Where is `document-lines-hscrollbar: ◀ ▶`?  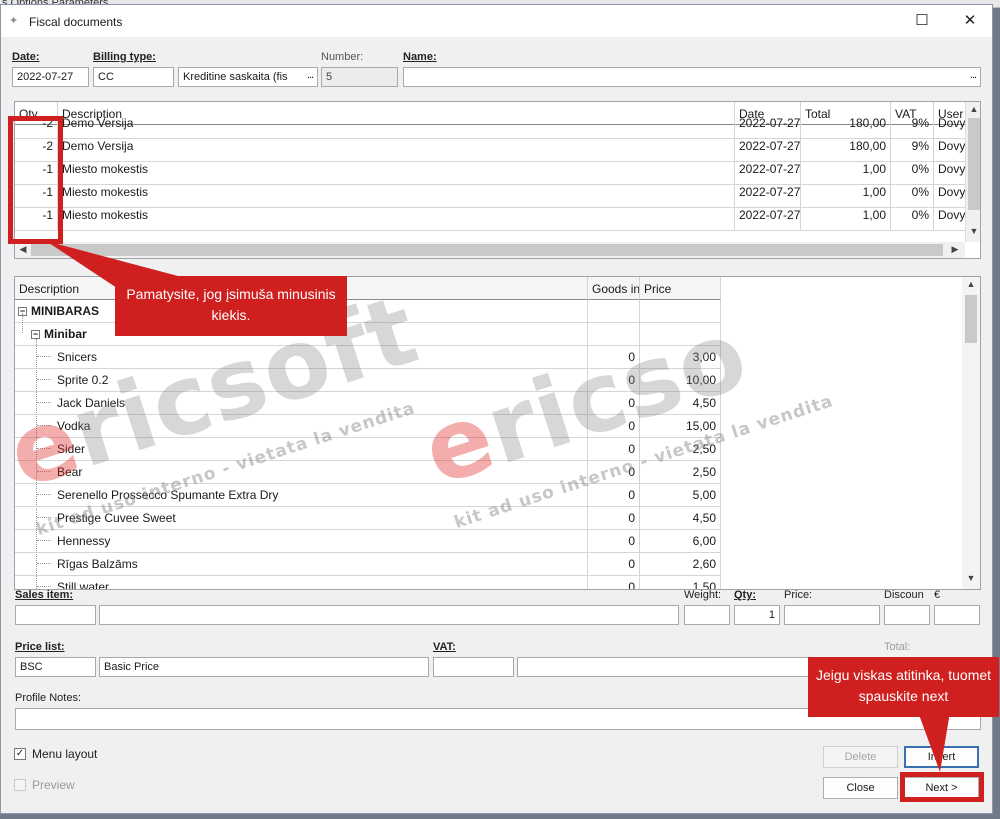 document-lines-hscrollbar: ◀ ▶ is located at coordinates (490, 250).